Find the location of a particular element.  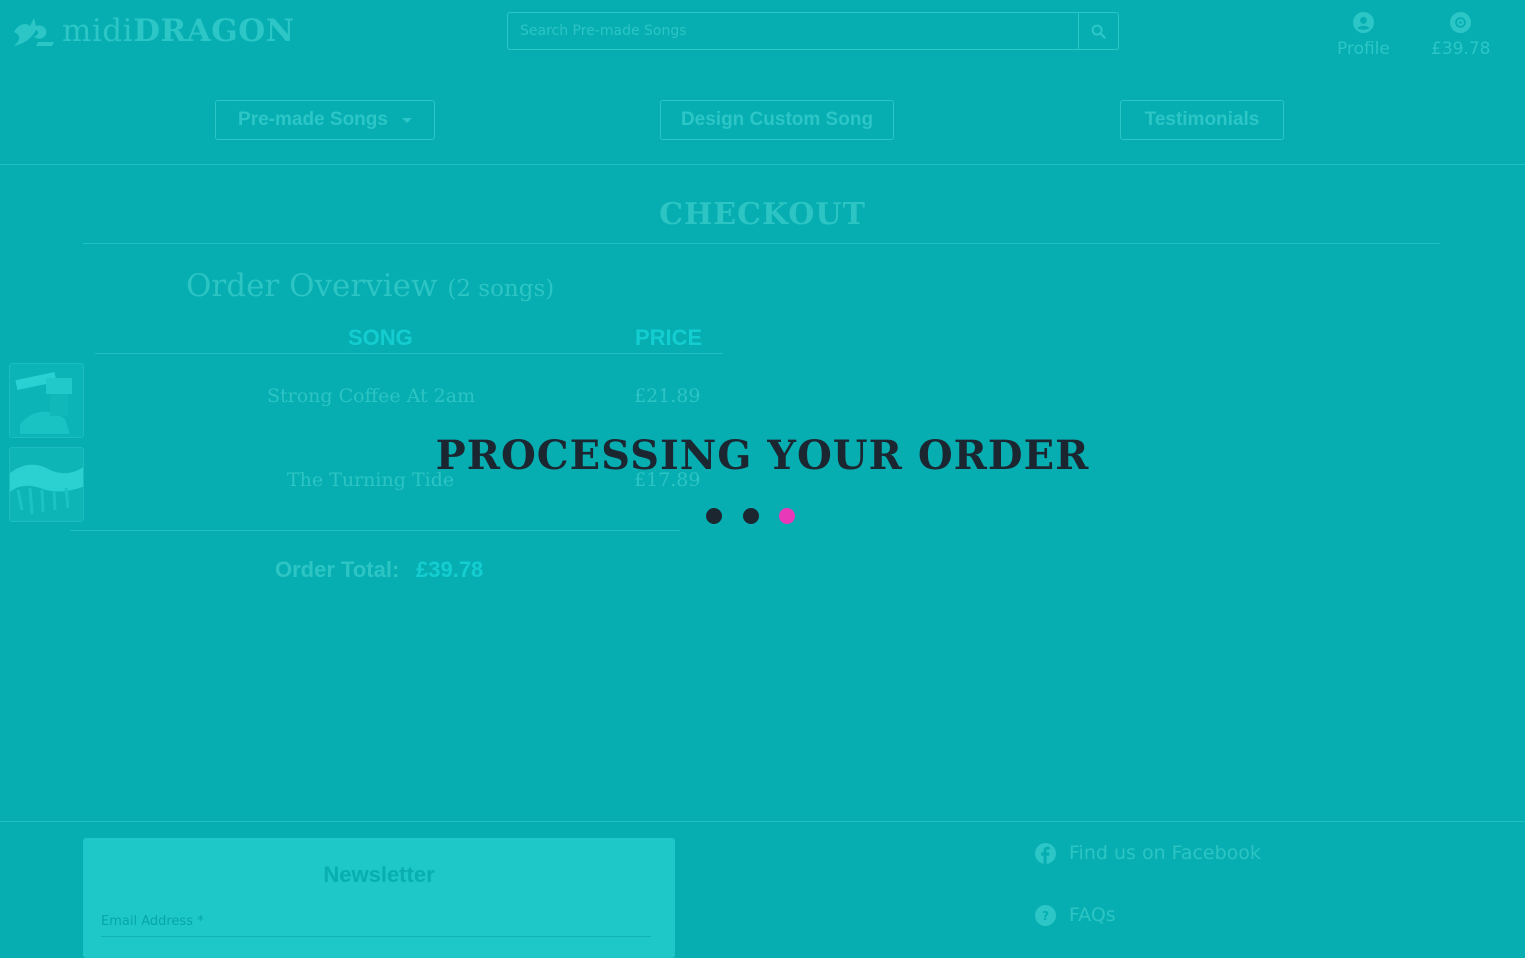

testimonials-button: Testimonials is located at coordinates (1202, 120).